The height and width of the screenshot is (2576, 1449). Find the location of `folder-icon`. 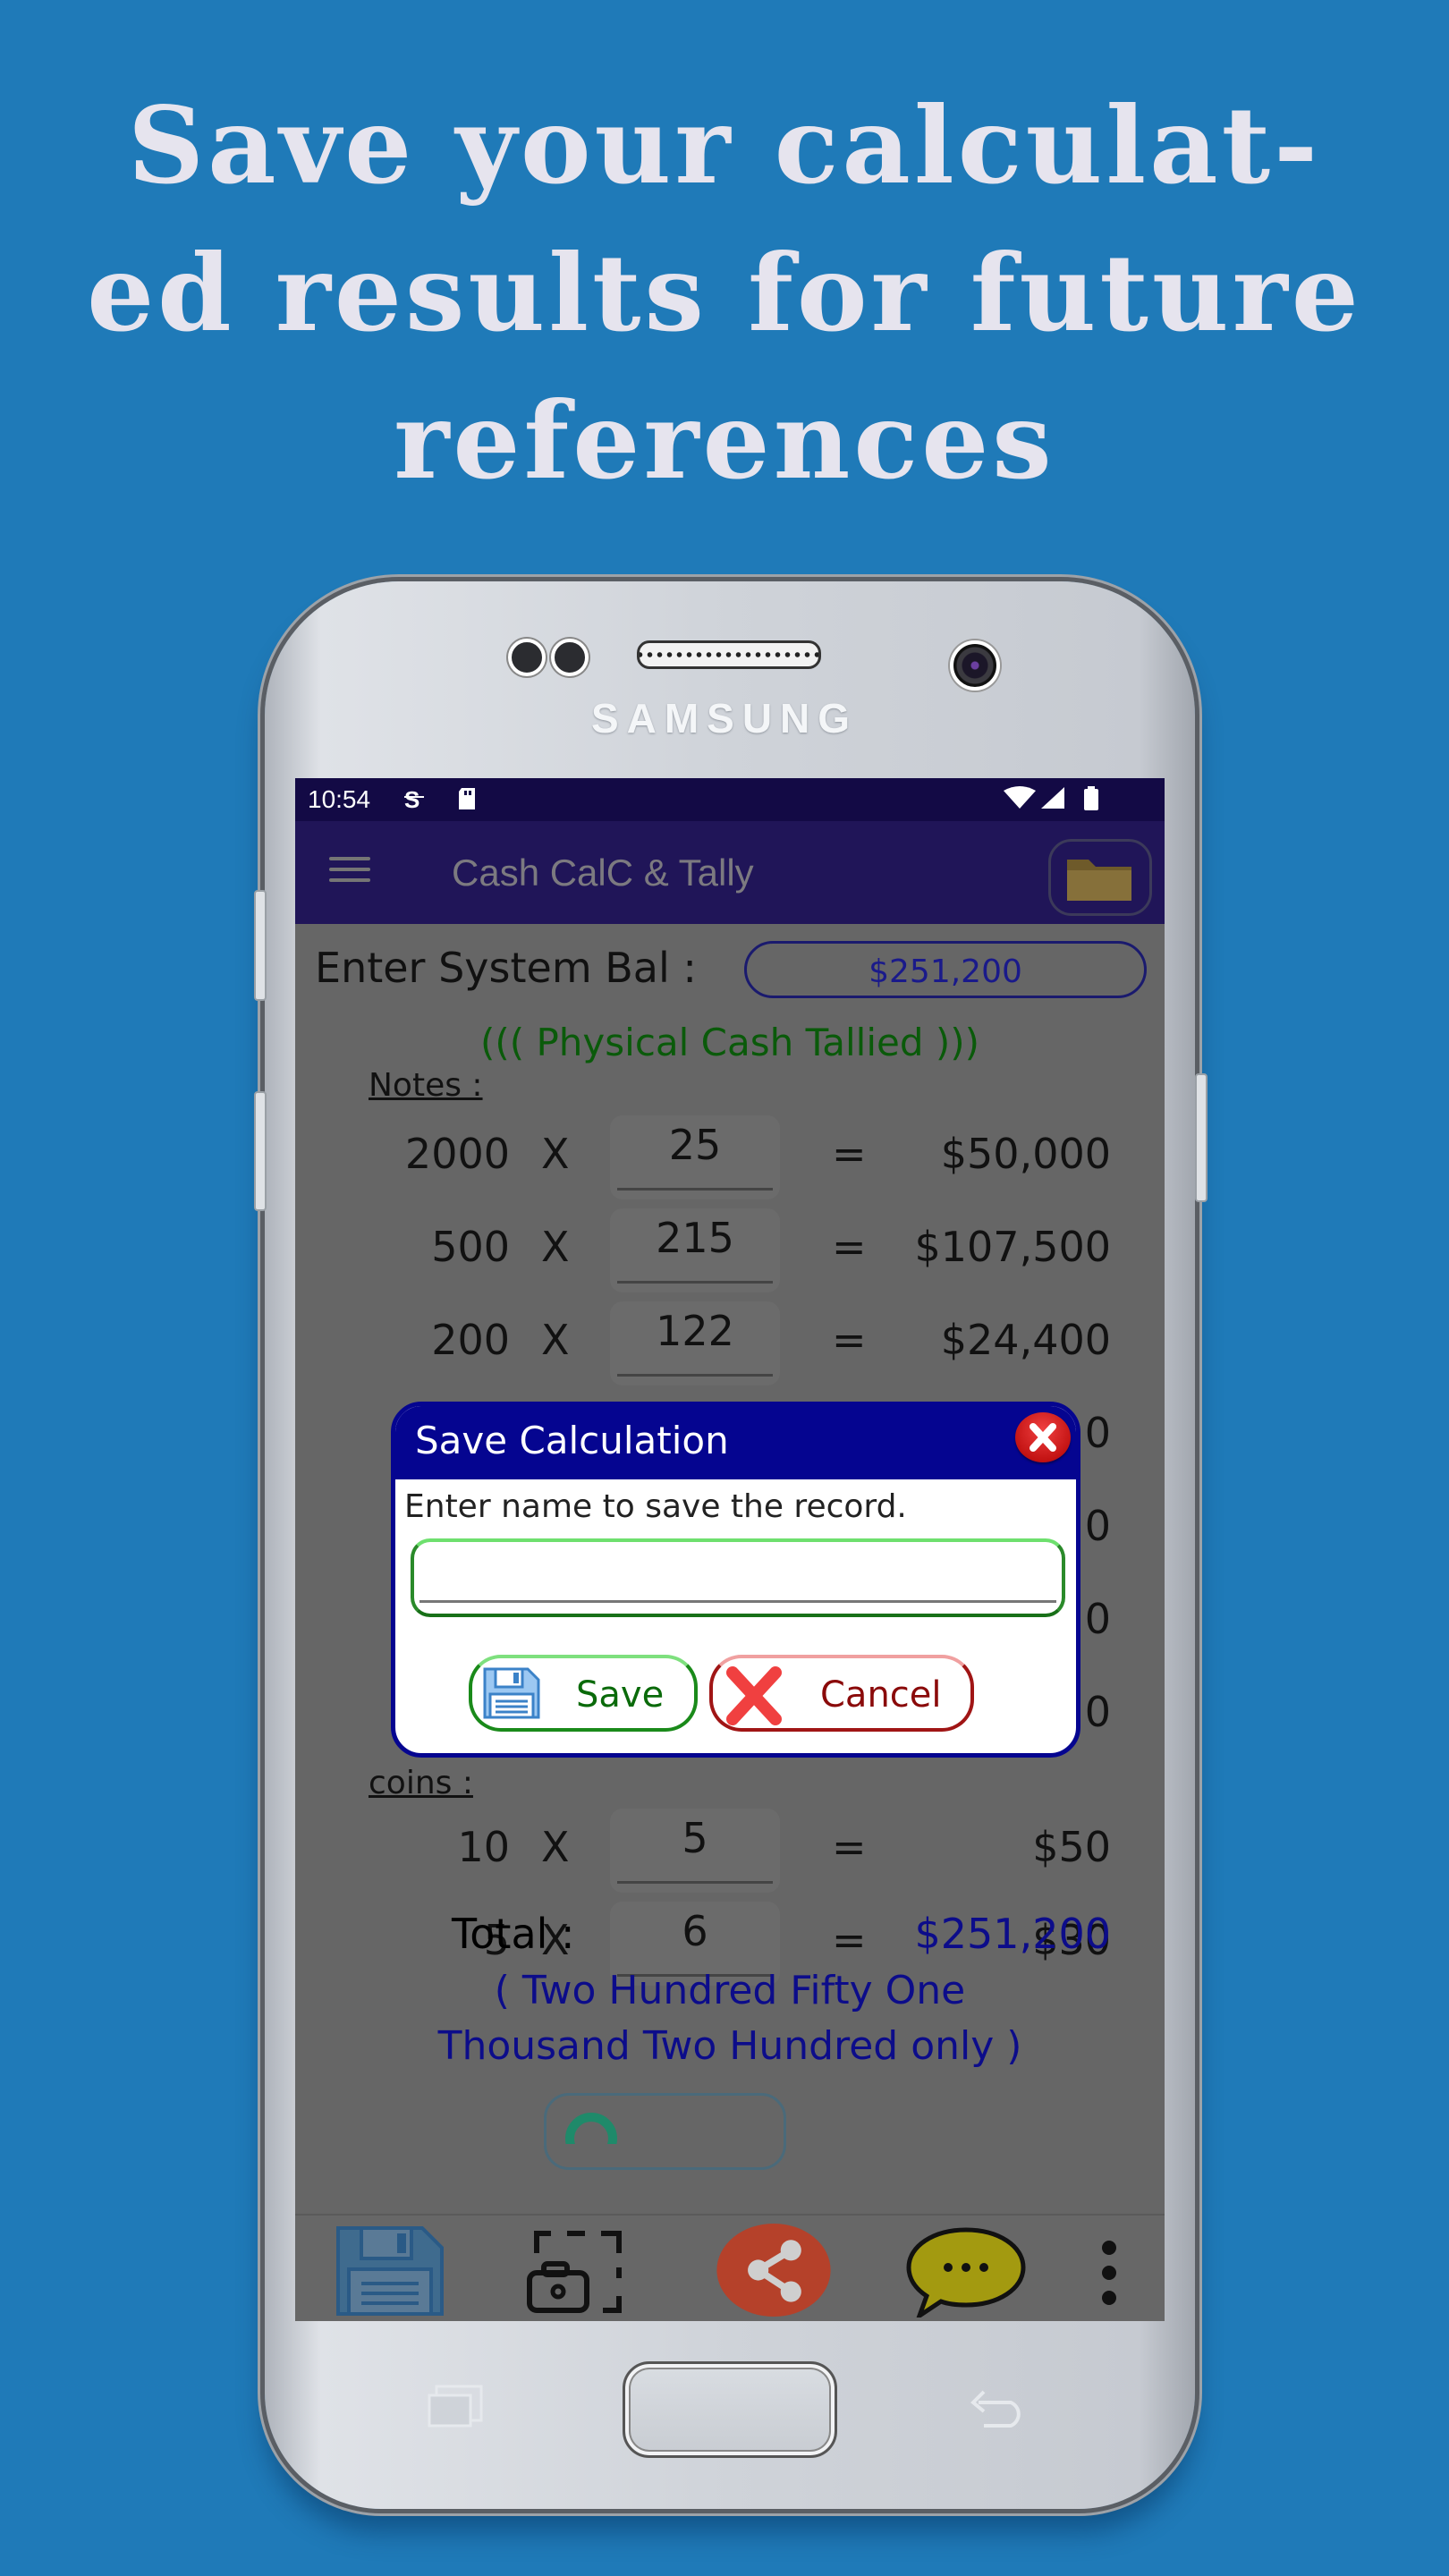

folder-icon is located at coordinates (1099, 880).